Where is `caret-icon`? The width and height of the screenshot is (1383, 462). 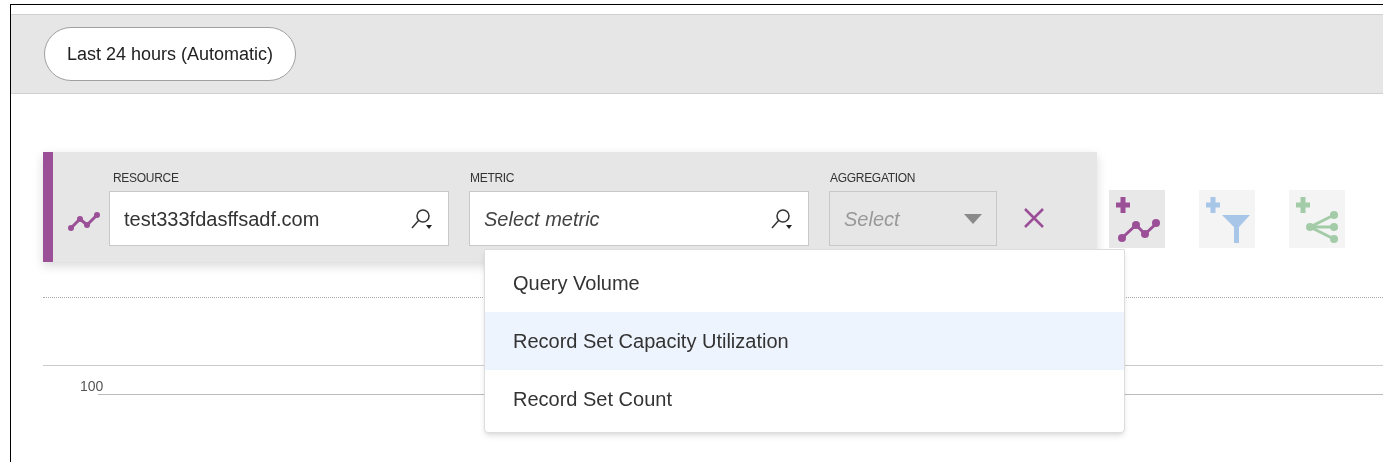
caret-icon is located at coordinates (973, 218).